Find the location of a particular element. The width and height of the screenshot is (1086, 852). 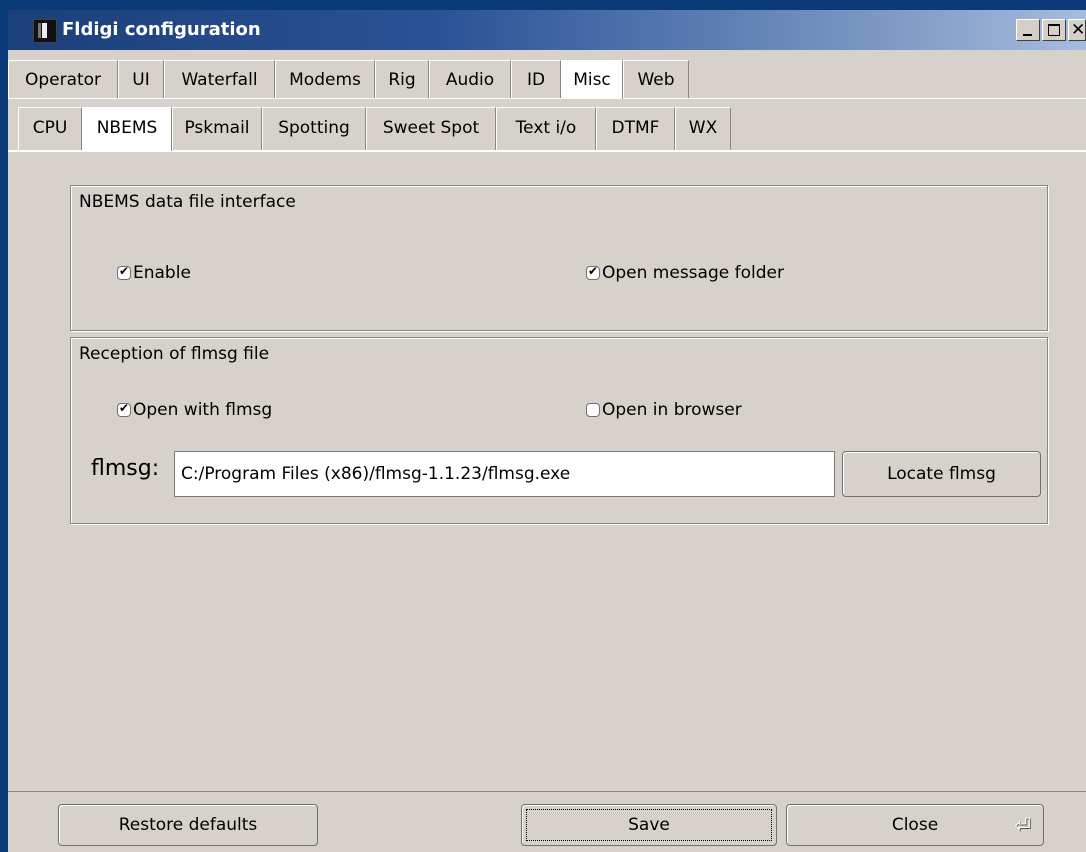

subtab-nbems: NBEMS is located at coordinates (127, 129).